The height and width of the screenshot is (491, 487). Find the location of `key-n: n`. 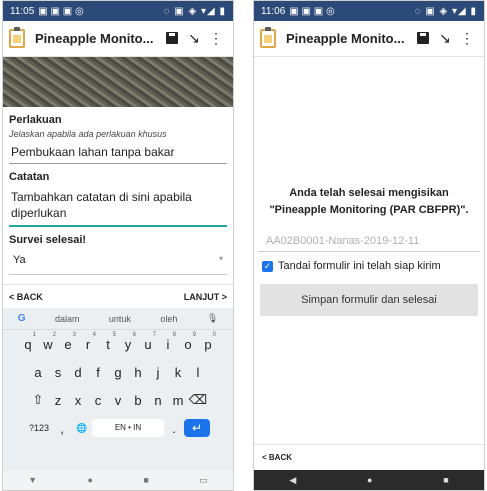

key-n: n is located at coordinates (158, 400).